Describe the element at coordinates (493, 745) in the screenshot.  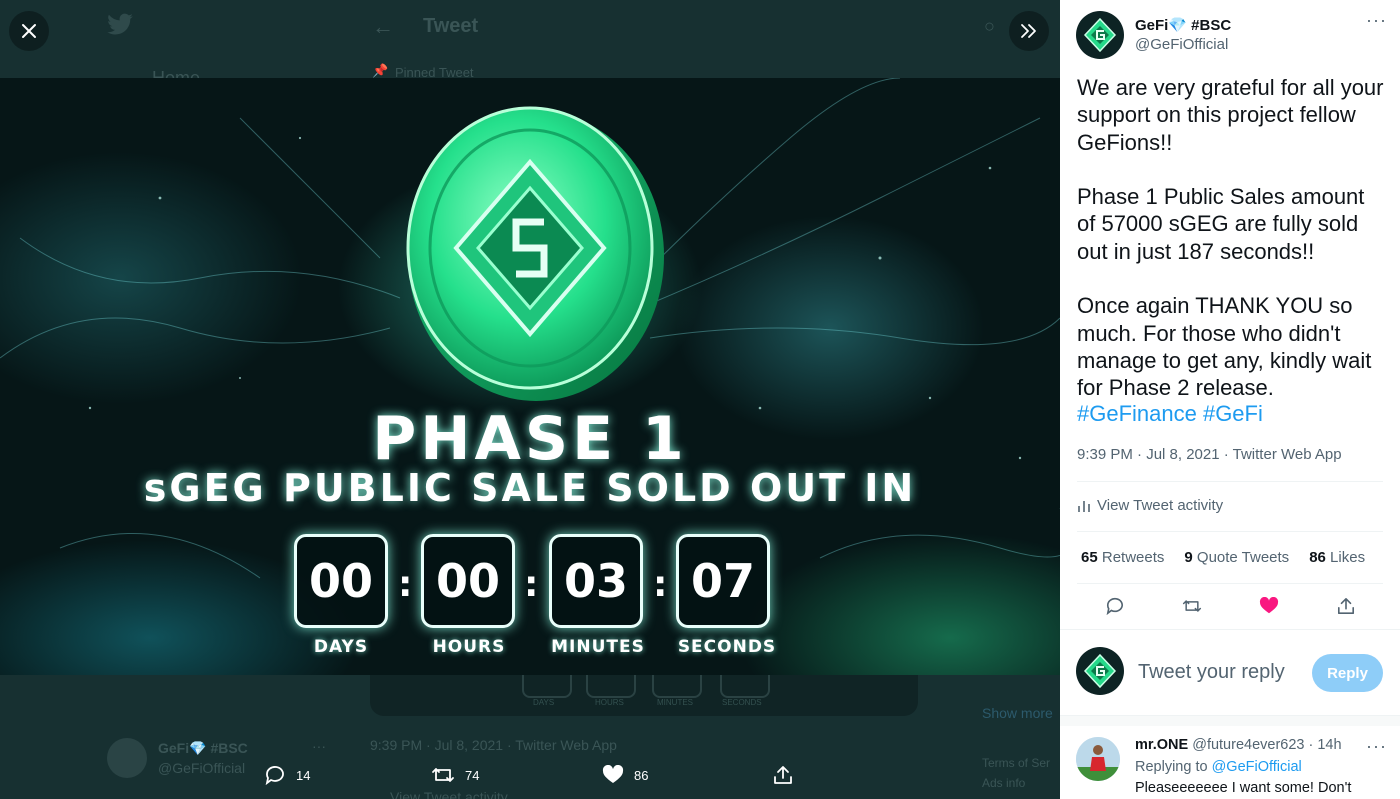
I see `backdrop-timestamp: 9:39 PM · Jul 8, 2021 · Twitter Web App` at that location.